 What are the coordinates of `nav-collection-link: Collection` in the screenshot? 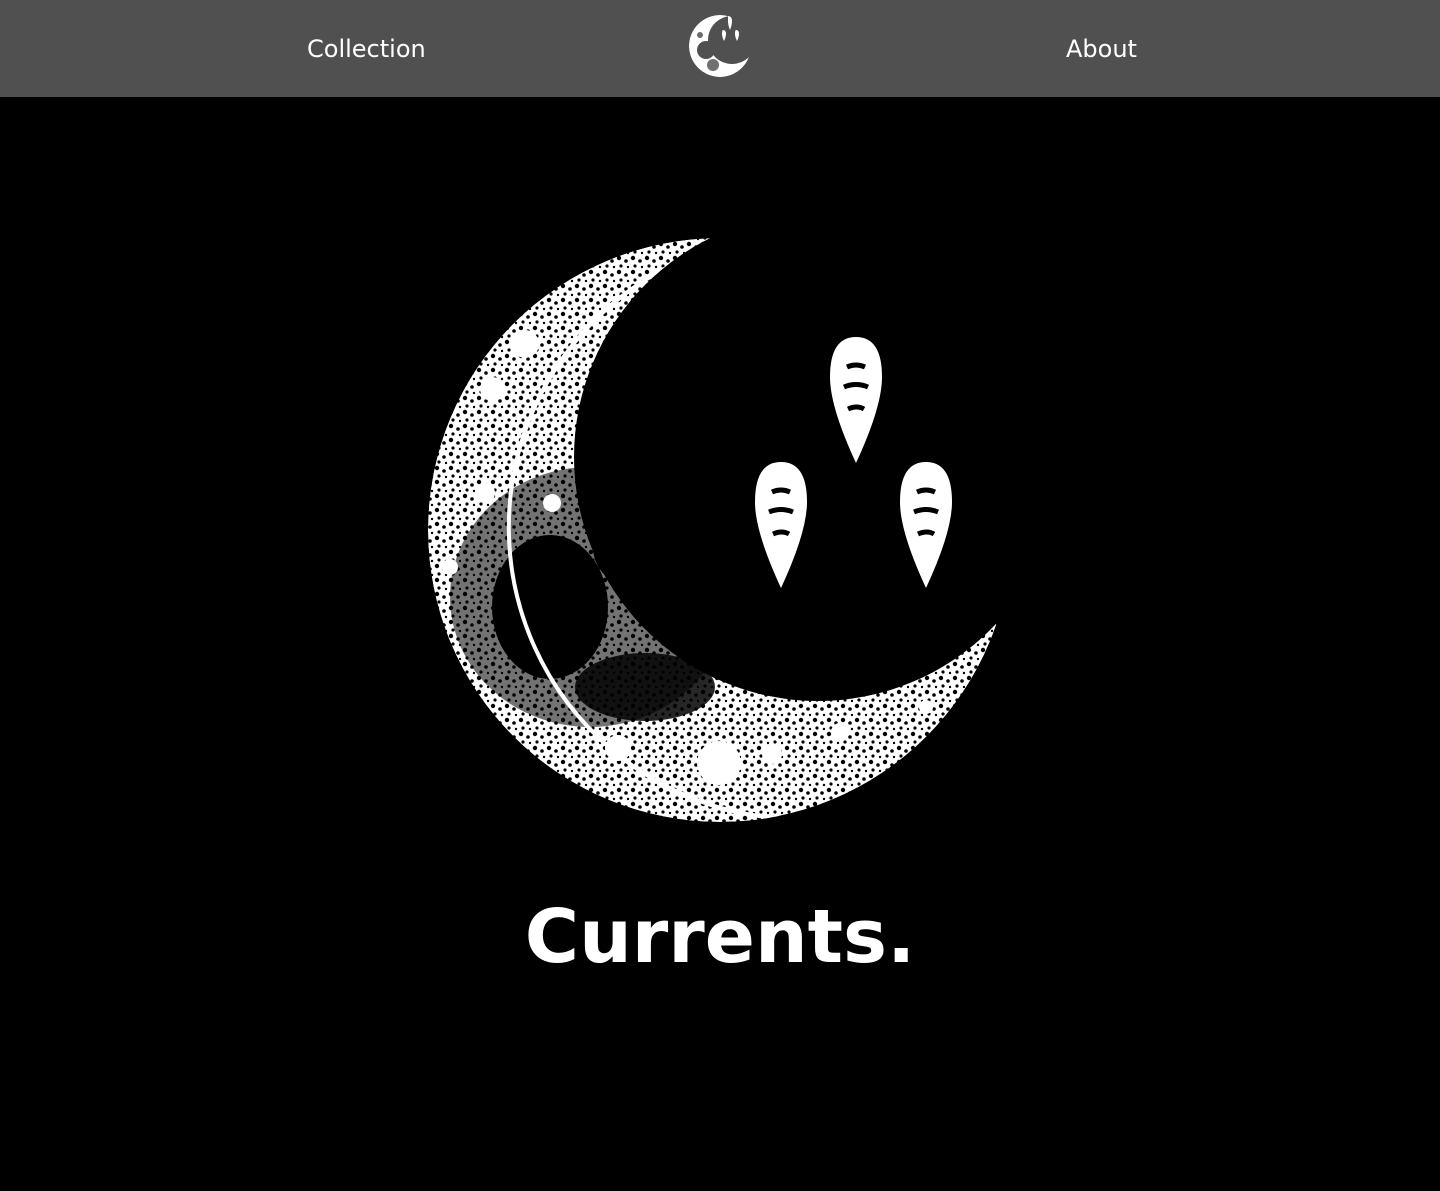 It's located at (366, 49).